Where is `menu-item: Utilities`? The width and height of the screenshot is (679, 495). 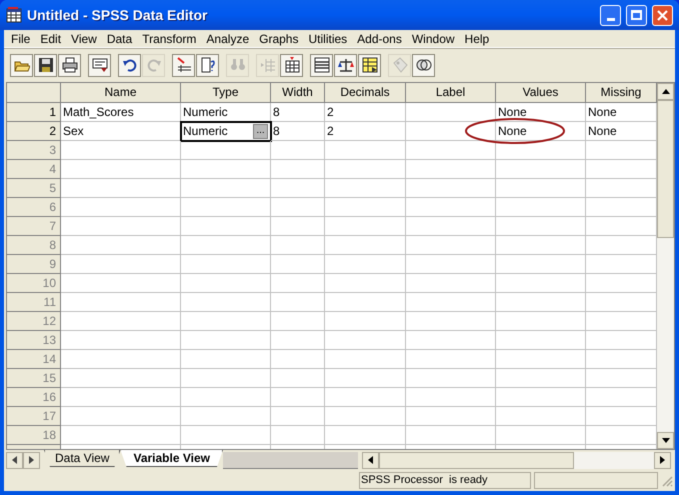
menu-item: Utilities is located at coordinates (327, 39).